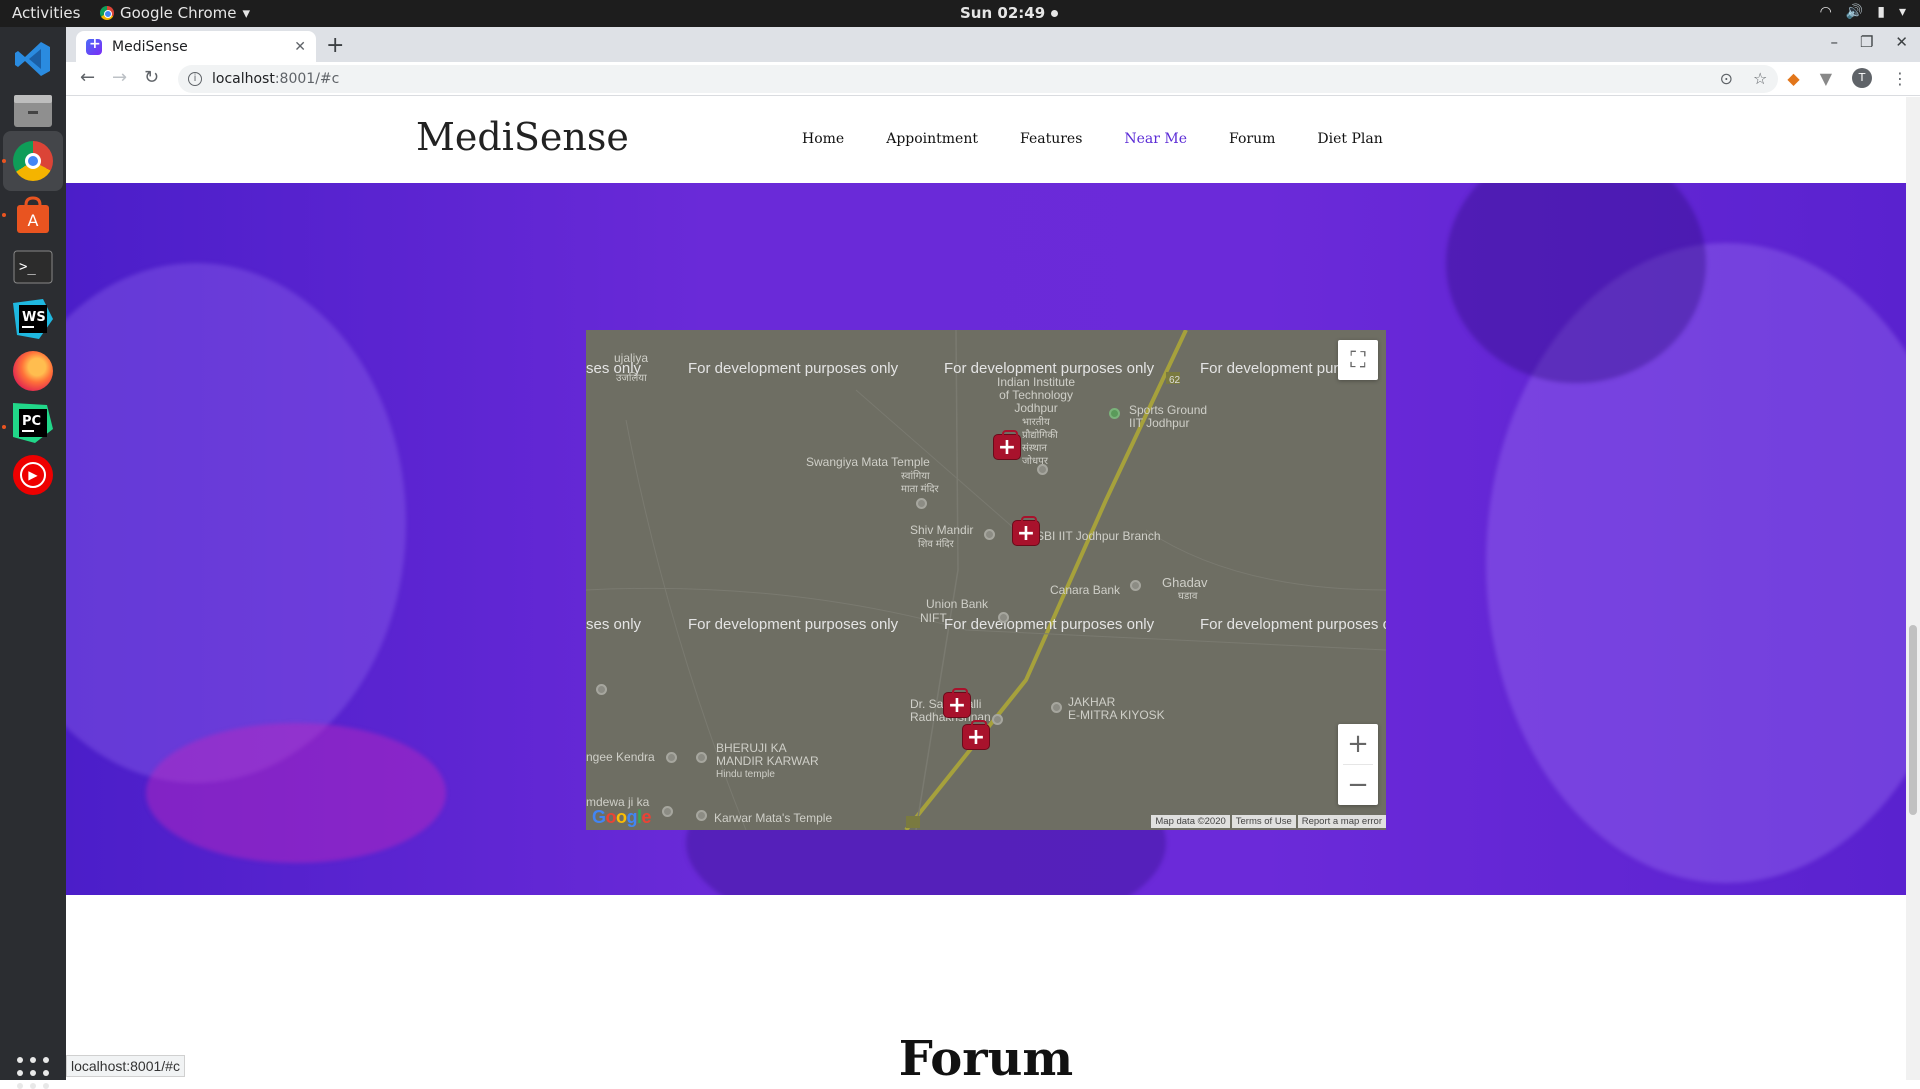 The width and height of the screenshot is (1920, 1089). Describe the element at coordinates (33, 111) in the screenshot. I see `files-icon` at that location.